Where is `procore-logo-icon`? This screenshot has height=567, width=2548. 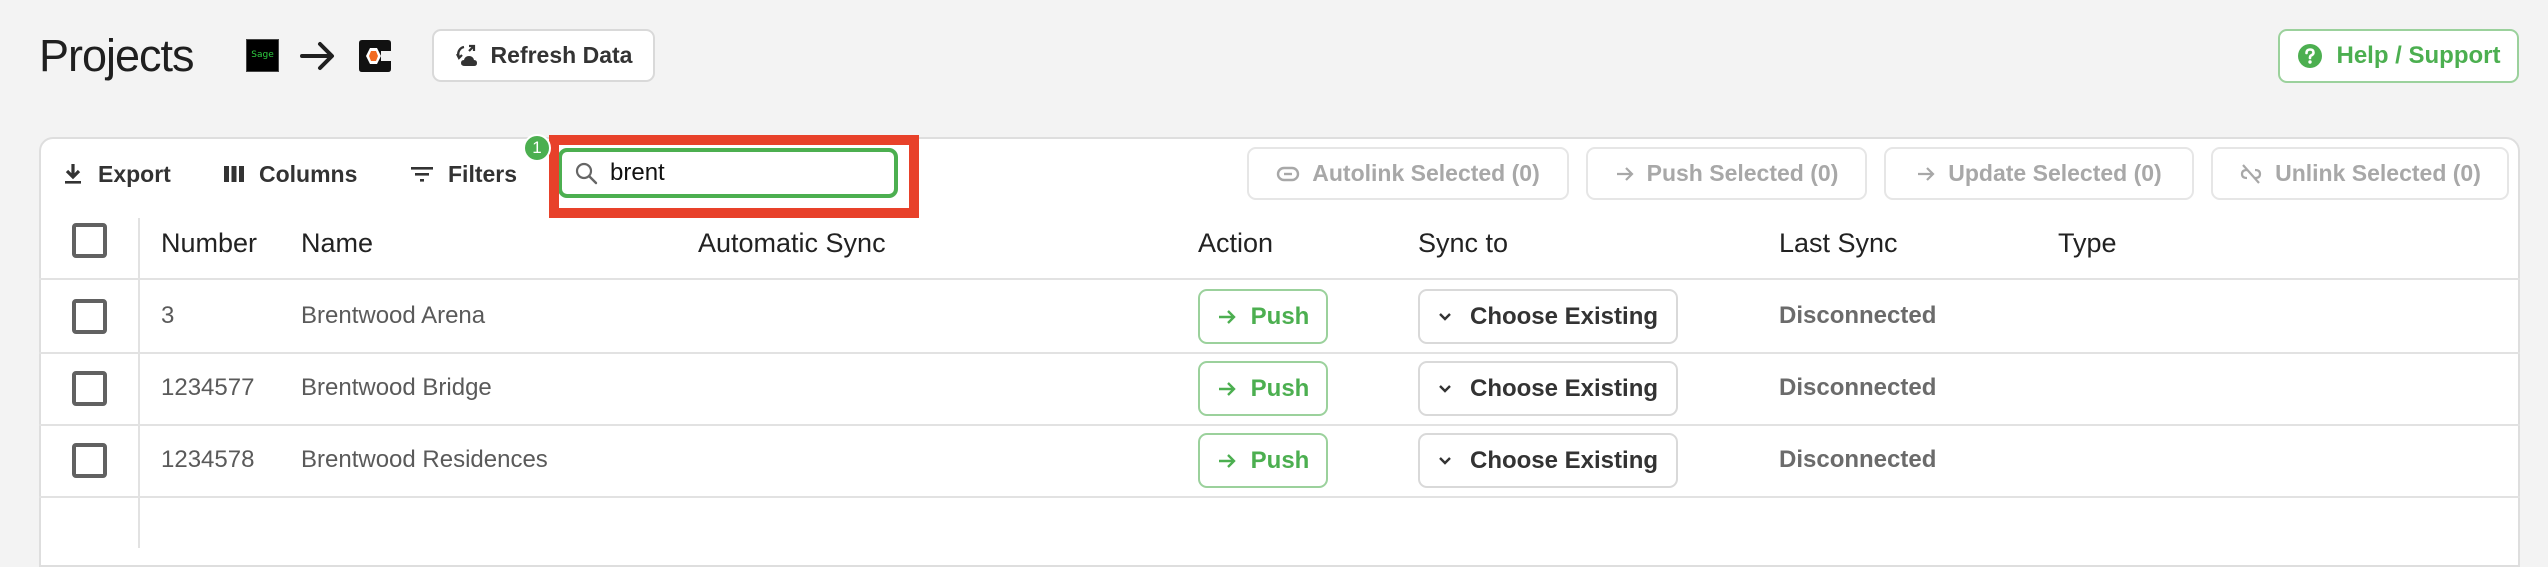 procore-logo-icon is located at coordinates (375, 56).